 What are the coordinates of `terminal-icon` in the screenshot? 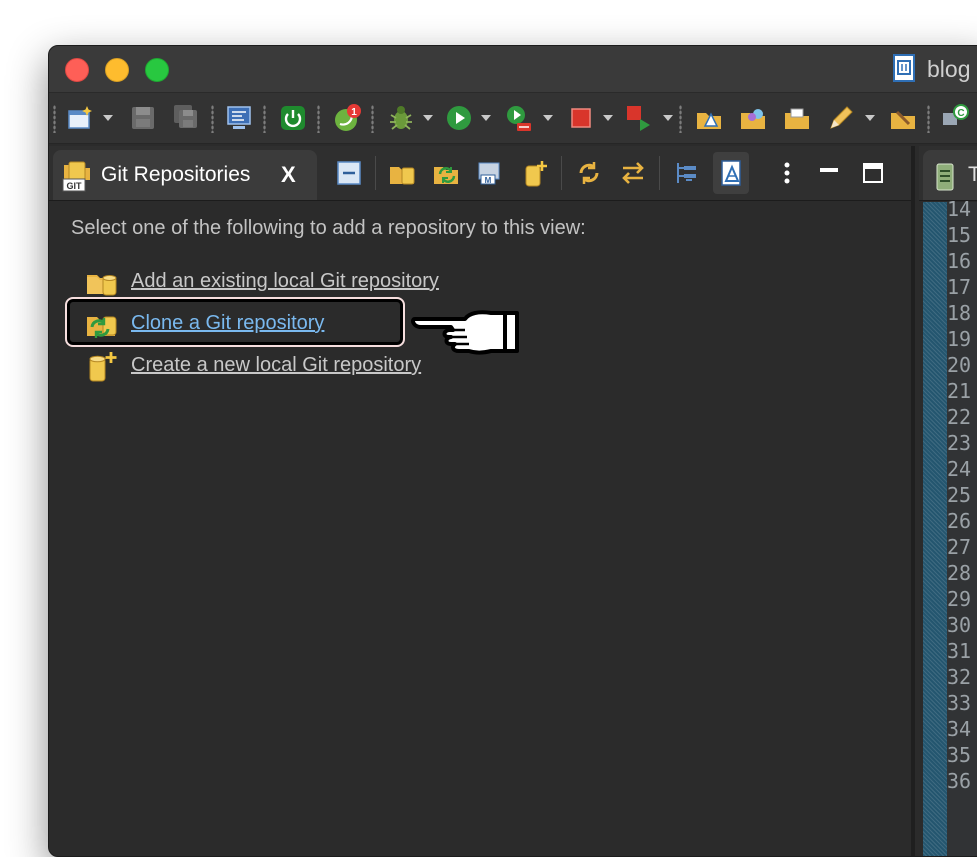 It's located at (239, 118).